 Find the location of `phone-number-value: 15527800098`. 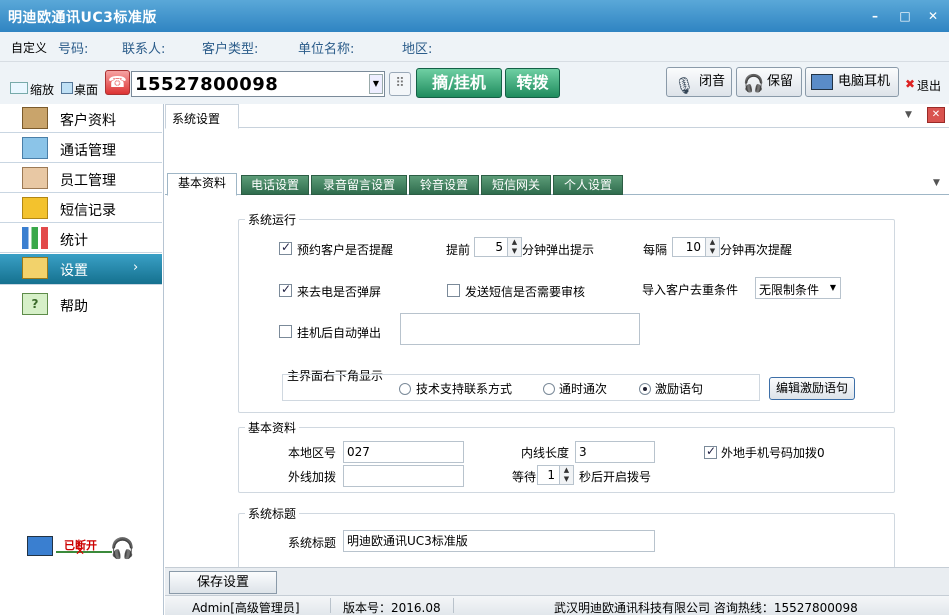

phone-number-value: 15527800098 is located at coordinates (207, 84).